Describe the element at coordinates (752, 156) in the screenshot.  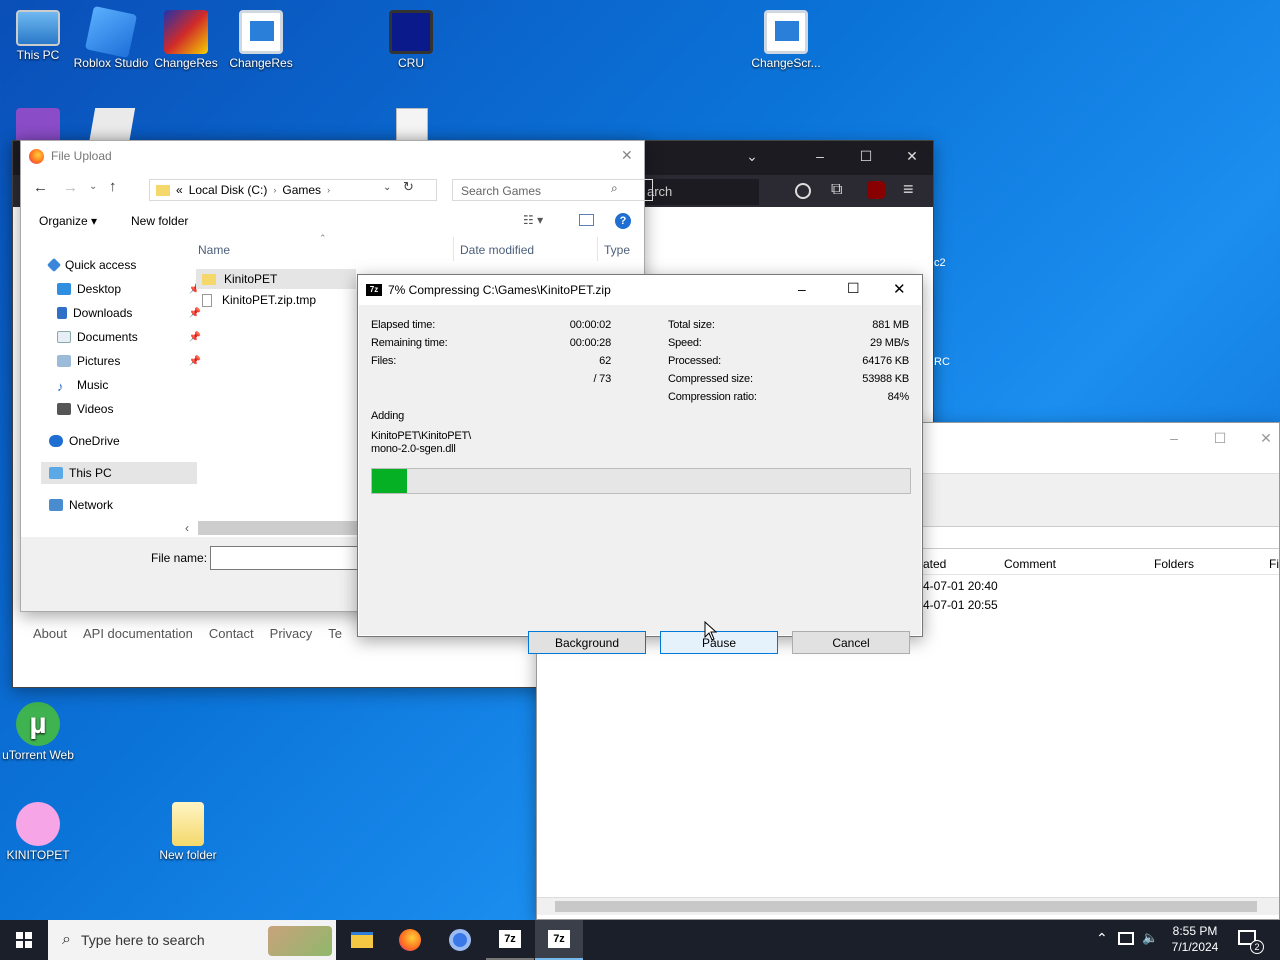
I see `tab-list-icon: ⌄` at that location.